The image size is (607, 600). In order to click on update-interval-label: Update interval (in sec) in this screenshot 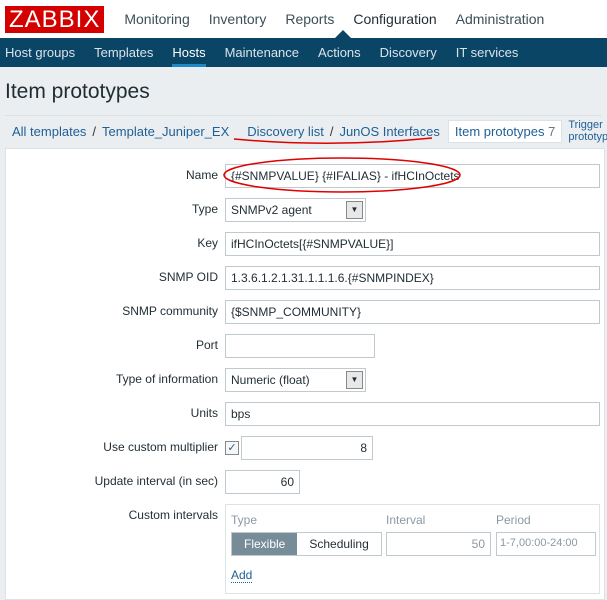, I will do `click(156, 481)`.